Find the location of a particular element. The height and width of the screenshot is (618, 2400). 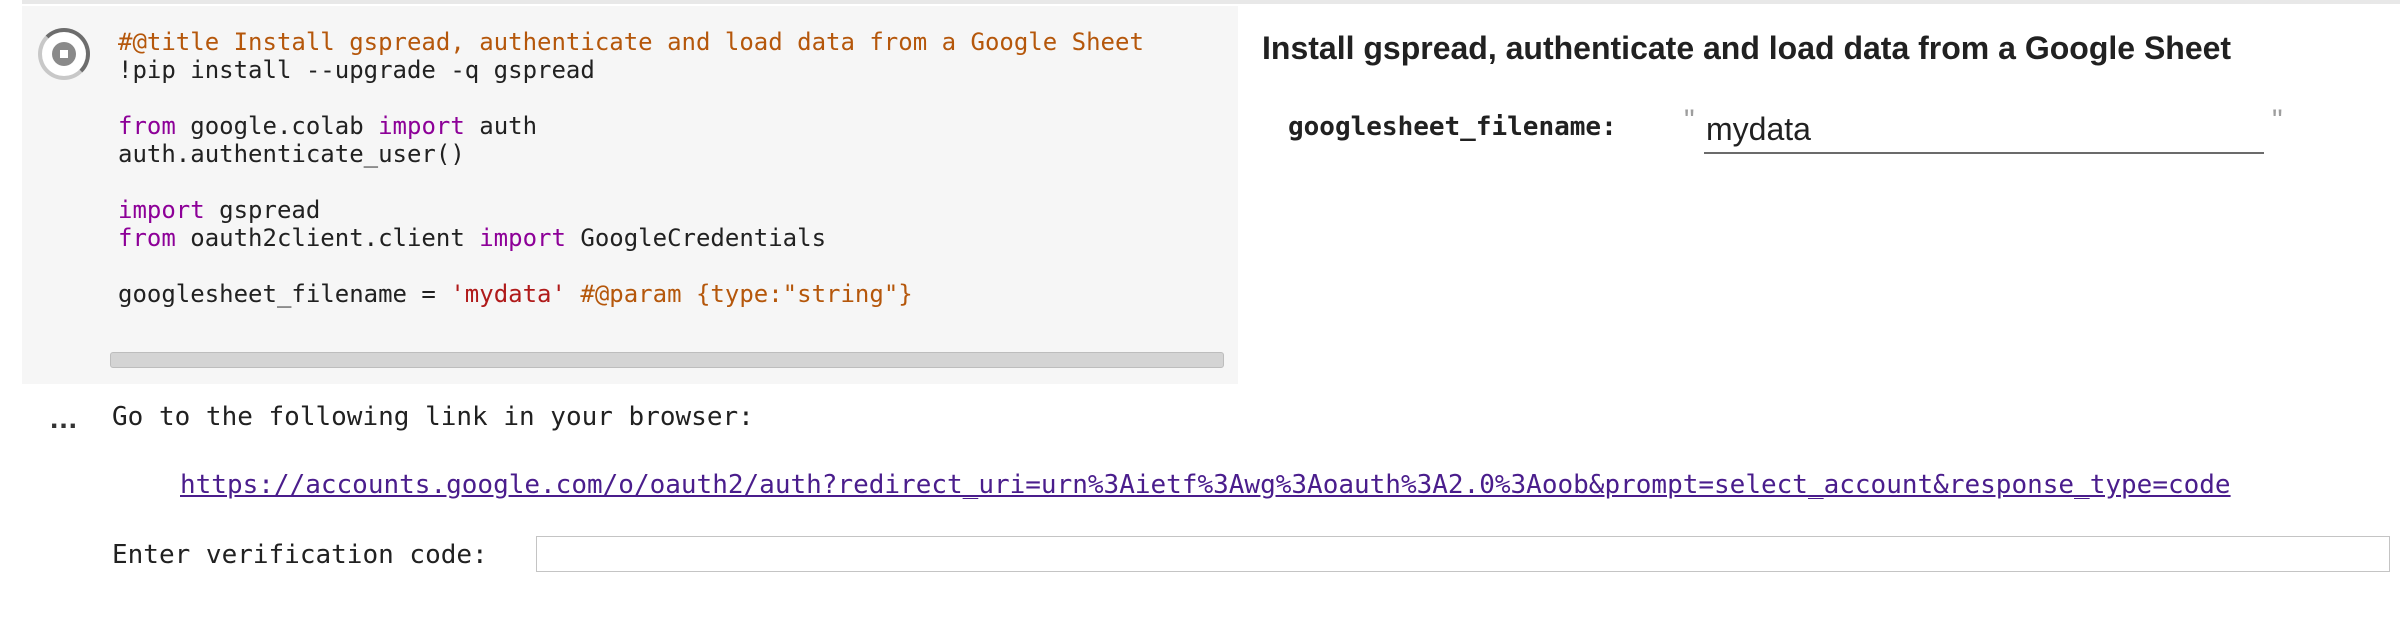

param-label-googlesheet-filename: googlesheet_filename: is located at coordinates (1452, 127).